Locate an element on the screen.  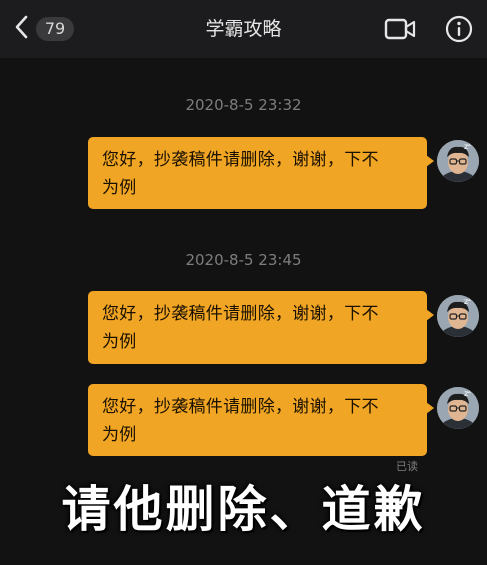
nav-bar: 79 学霸攻略 is located at coordinates (243, 29).